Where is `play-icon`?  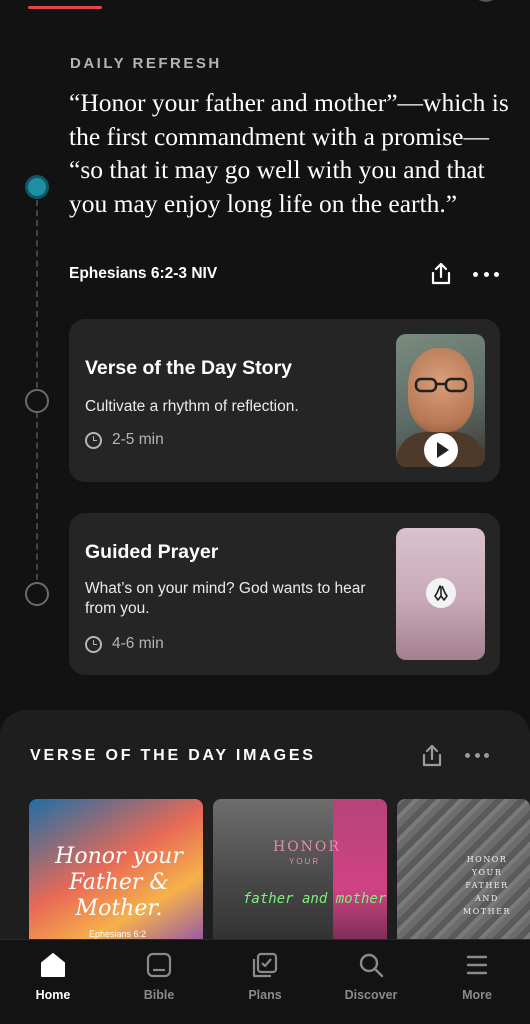
play-icon is located at coordinates (441, 450).